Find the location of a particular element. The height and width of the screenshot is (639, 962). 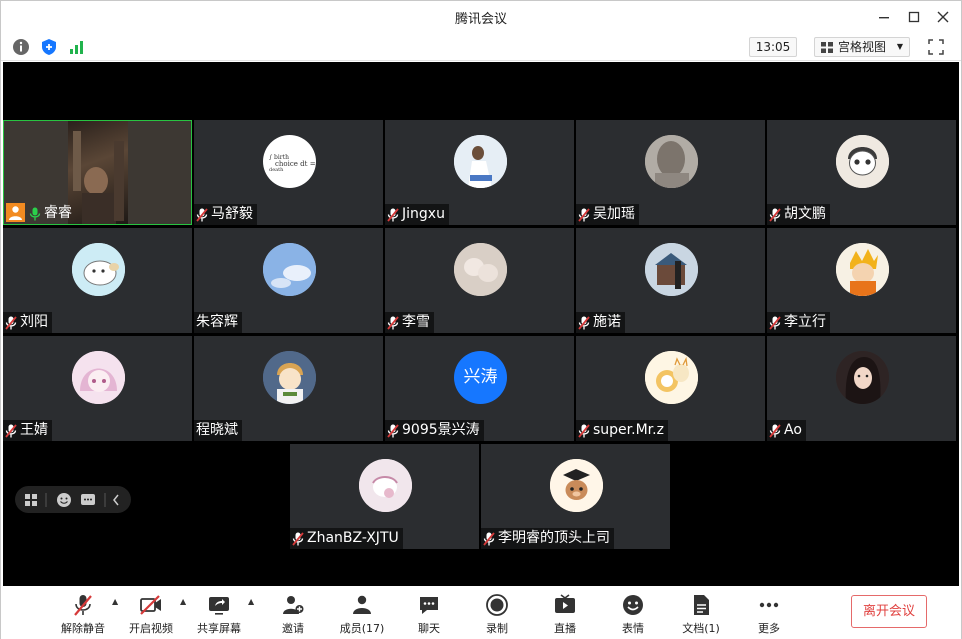

participant-tile: ZhanBZ-XJTU is located at coordinates (384, 496).